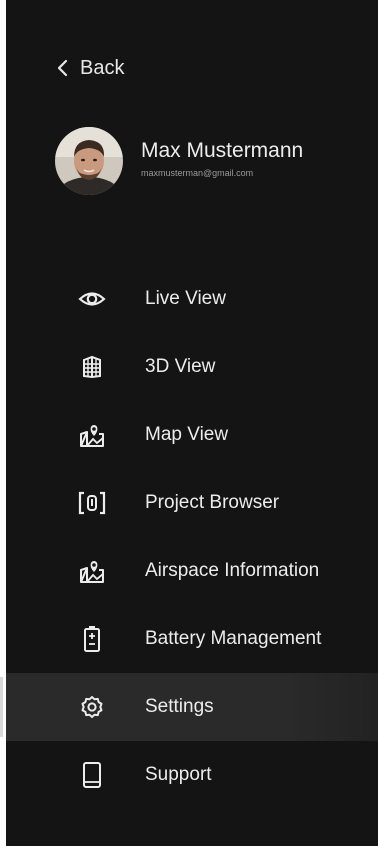 This screenshot has width=378, height=846. Describe the element at coordinates (233, 638) in the screenshot. I see `menu-item-label: Battery Management` at that location.